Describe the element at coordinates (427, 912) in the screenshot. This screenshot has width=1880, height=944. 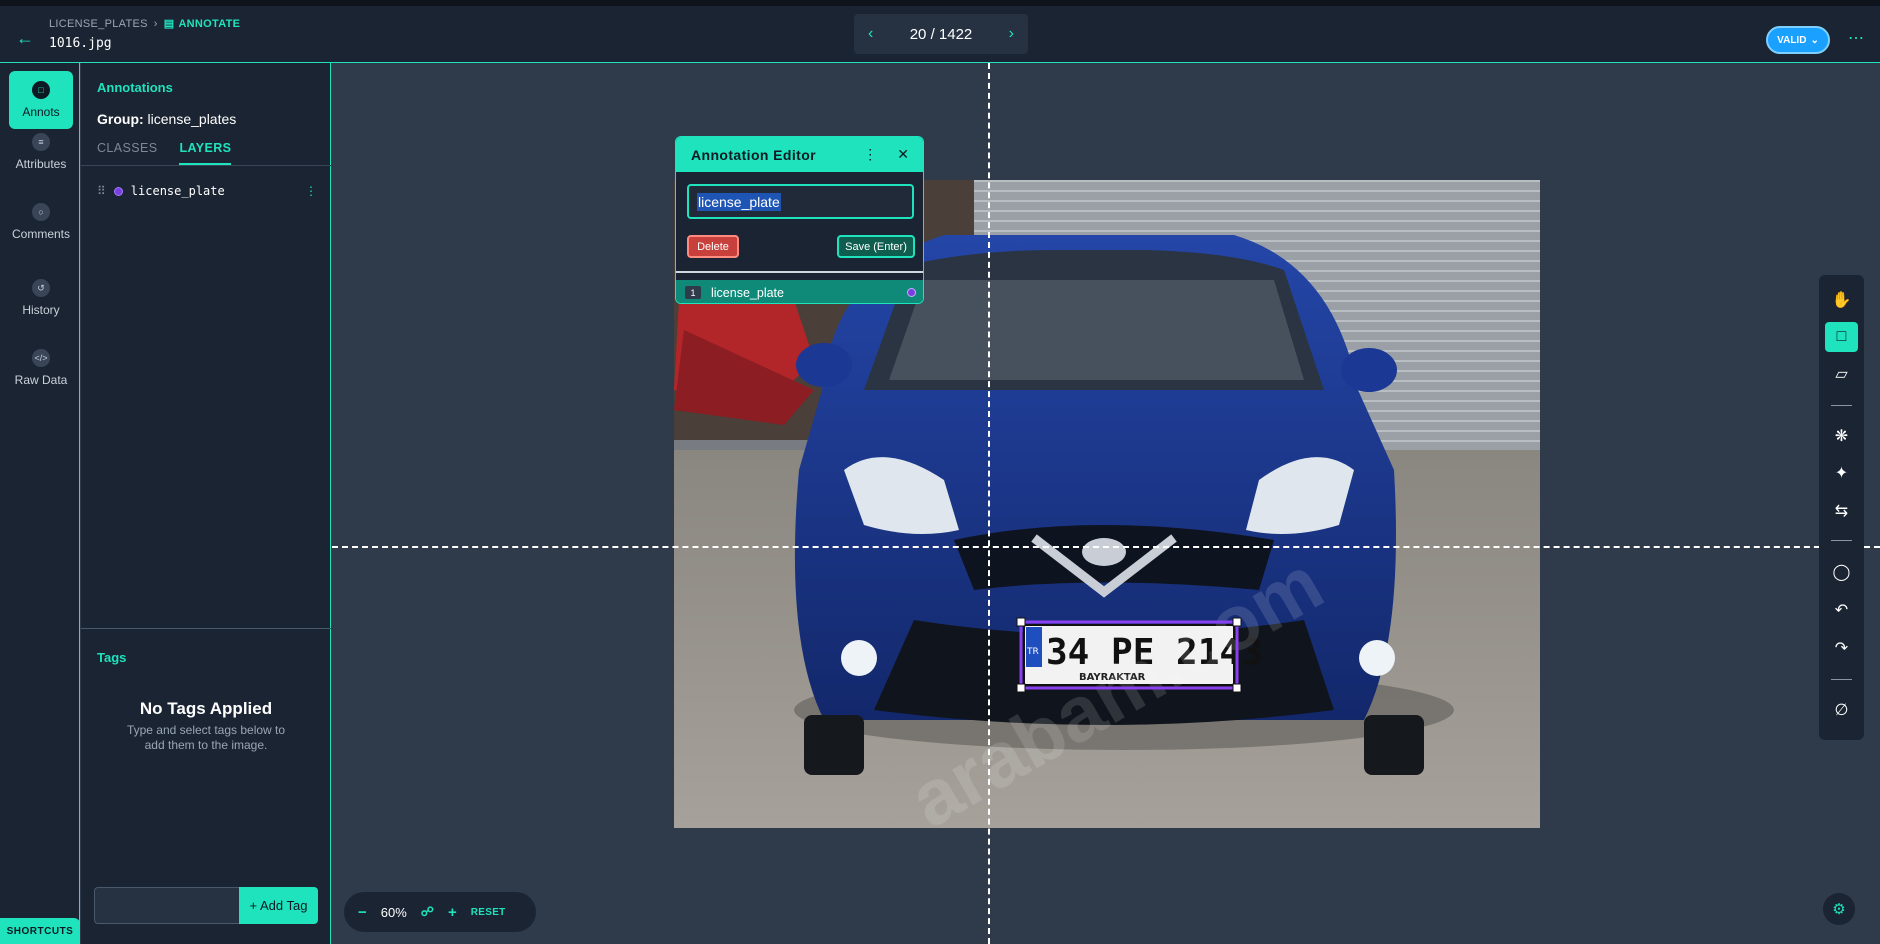
I see `lock-icon: ☍` at that location.